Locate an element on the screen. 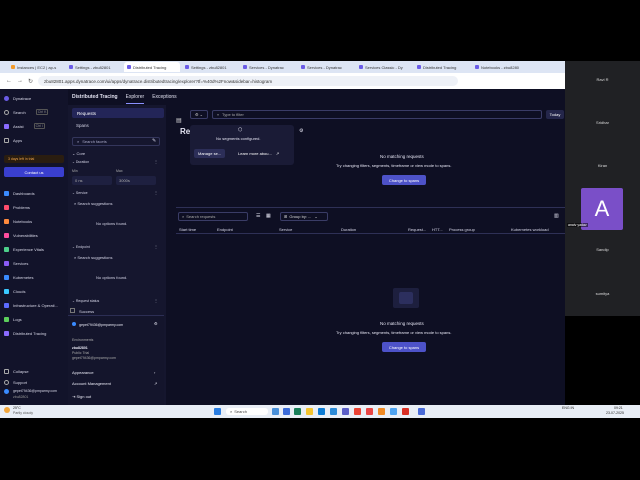 The width and height of the screenshot is (640, 480). service-search: ⌕ Search suggestions is located at coordinates (93, 203).